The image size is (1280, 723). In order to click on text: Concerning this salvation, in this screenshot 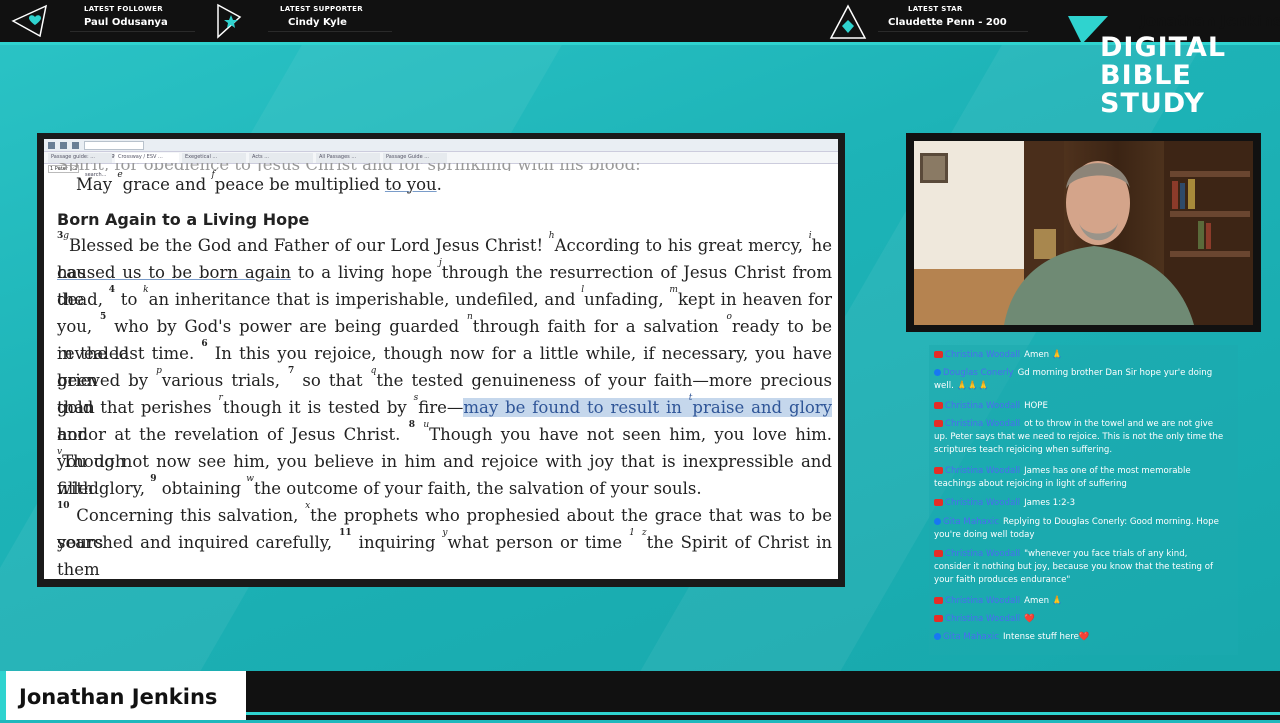, I will do `click(187, 515)`.